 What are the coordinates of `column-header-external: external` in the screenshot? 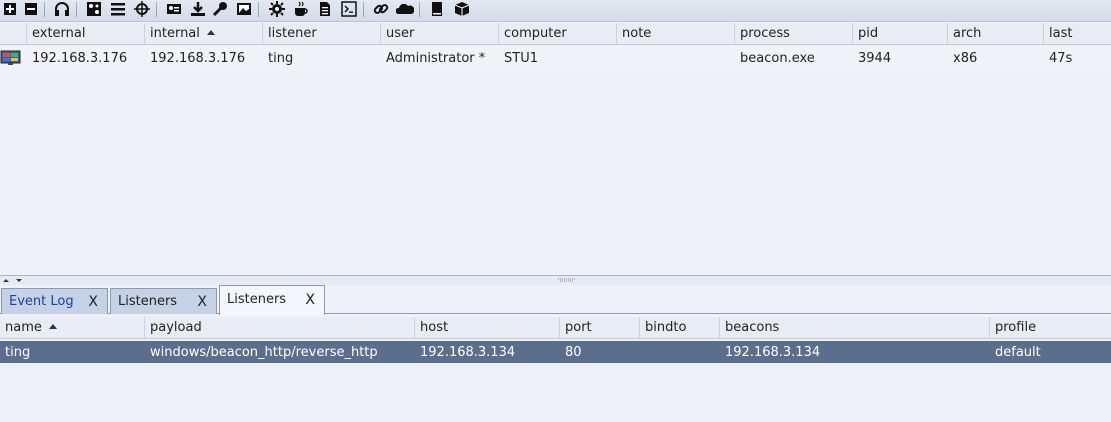 It's located at (86, 34).